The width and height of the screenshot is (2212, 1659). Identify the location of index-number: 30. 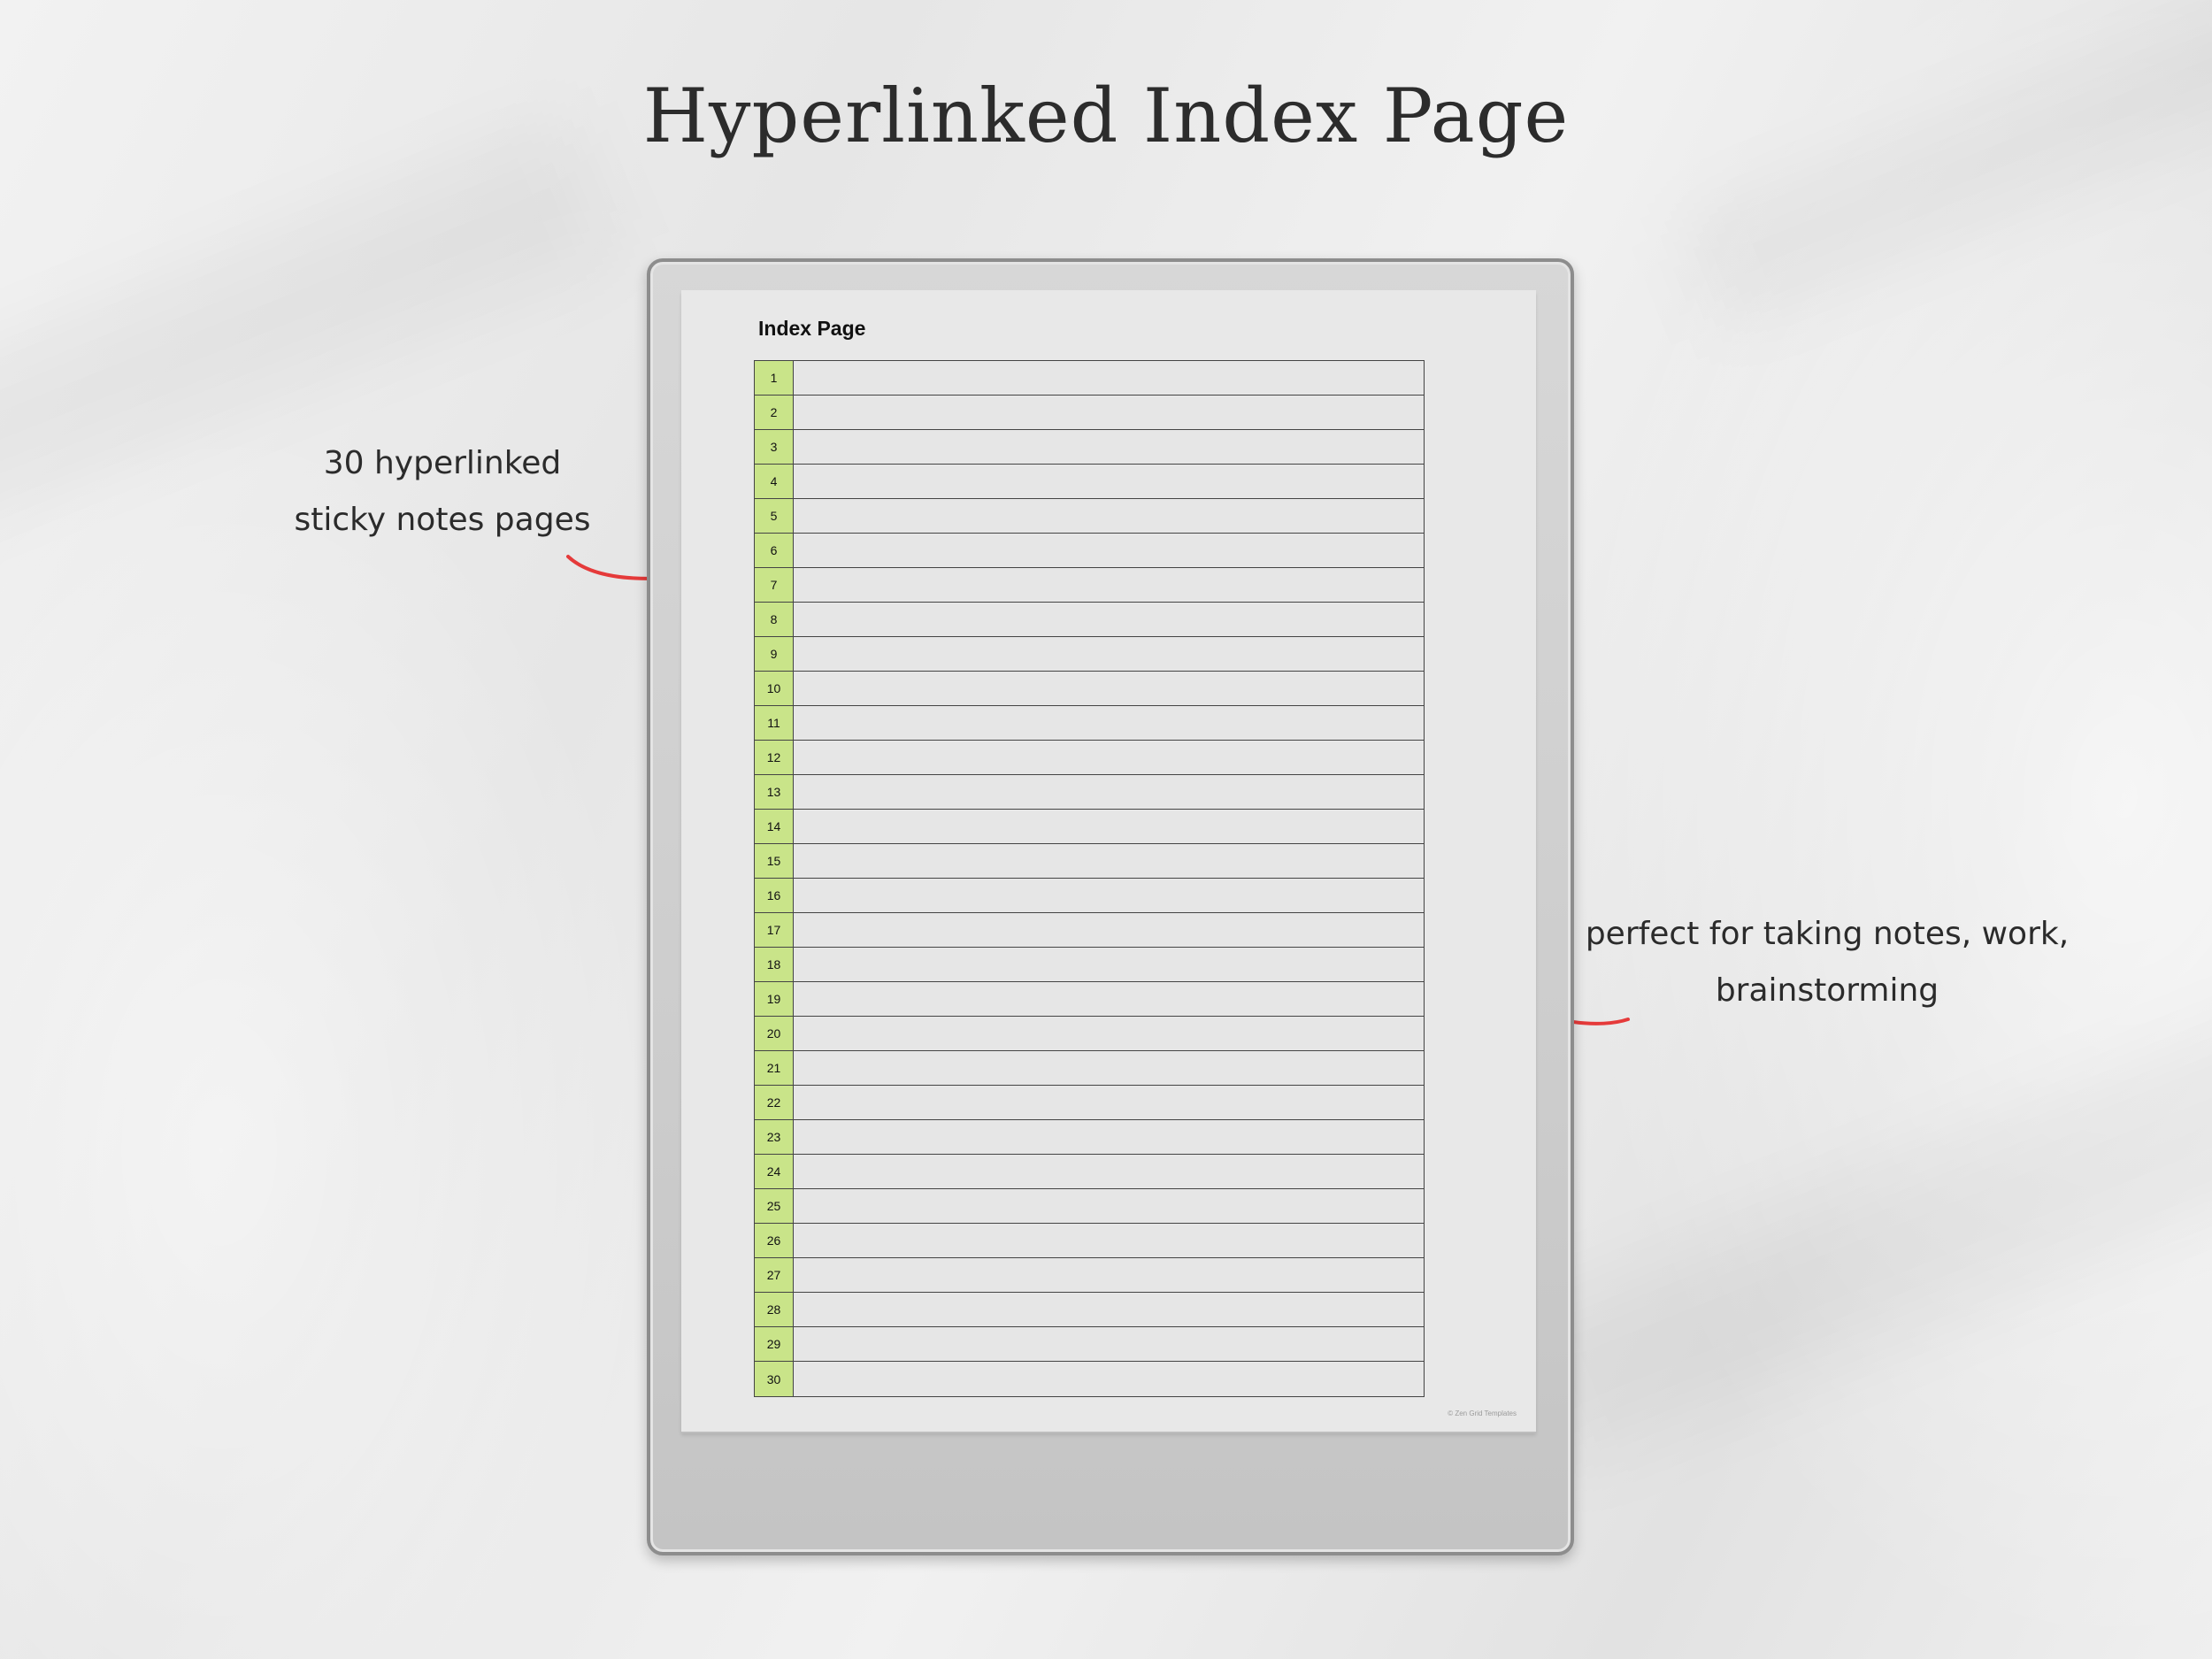
(775, 1379).